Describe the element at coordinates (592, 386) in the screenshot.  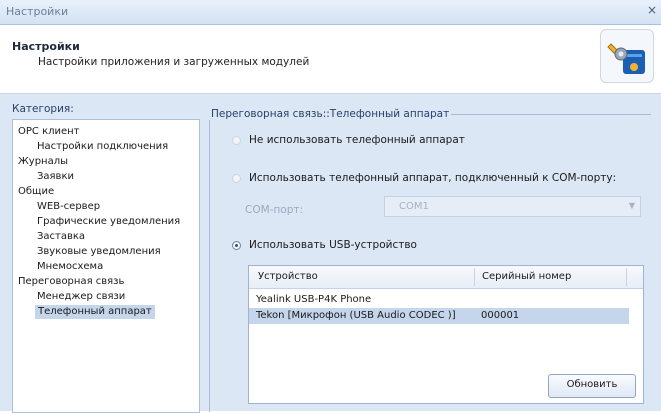
I see `refresh-button: Обновить` at that location.